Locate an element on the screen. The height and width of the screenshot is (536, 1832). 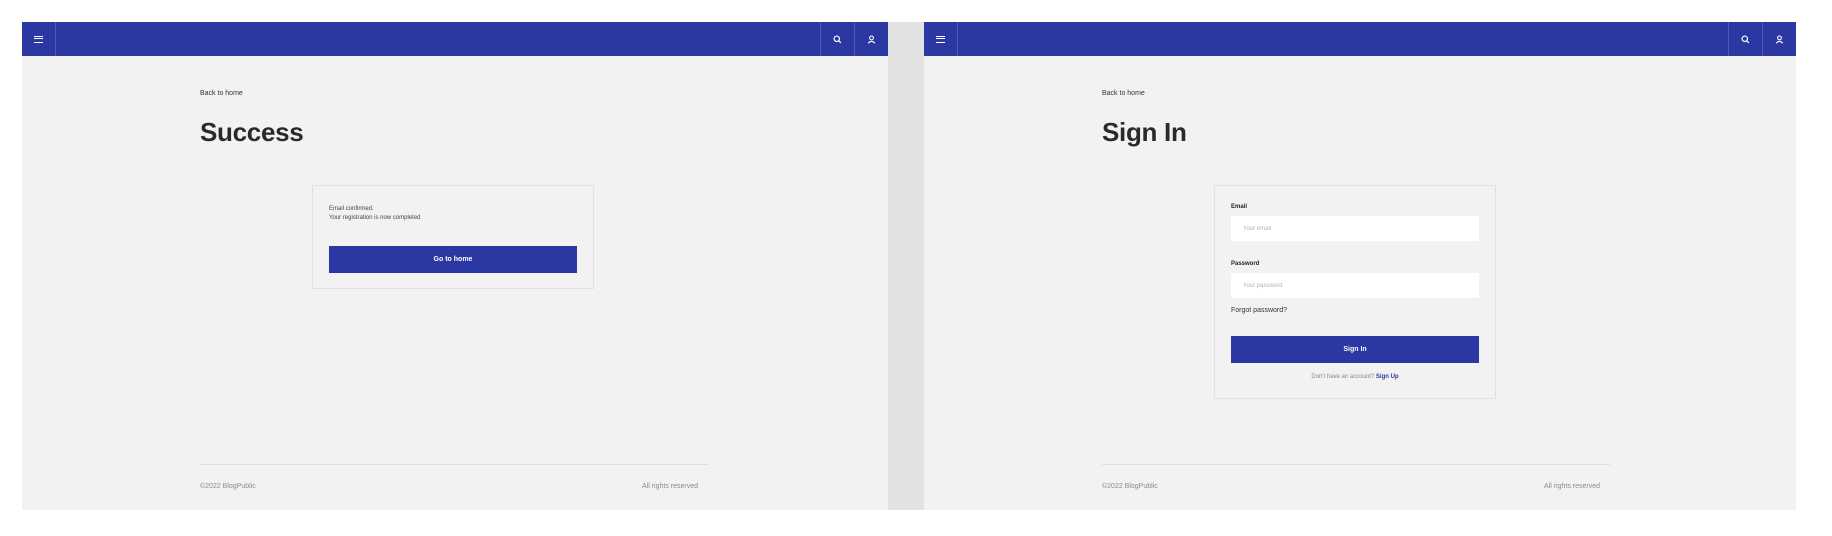
email-label: Email is located at coordinates (1239, 207).